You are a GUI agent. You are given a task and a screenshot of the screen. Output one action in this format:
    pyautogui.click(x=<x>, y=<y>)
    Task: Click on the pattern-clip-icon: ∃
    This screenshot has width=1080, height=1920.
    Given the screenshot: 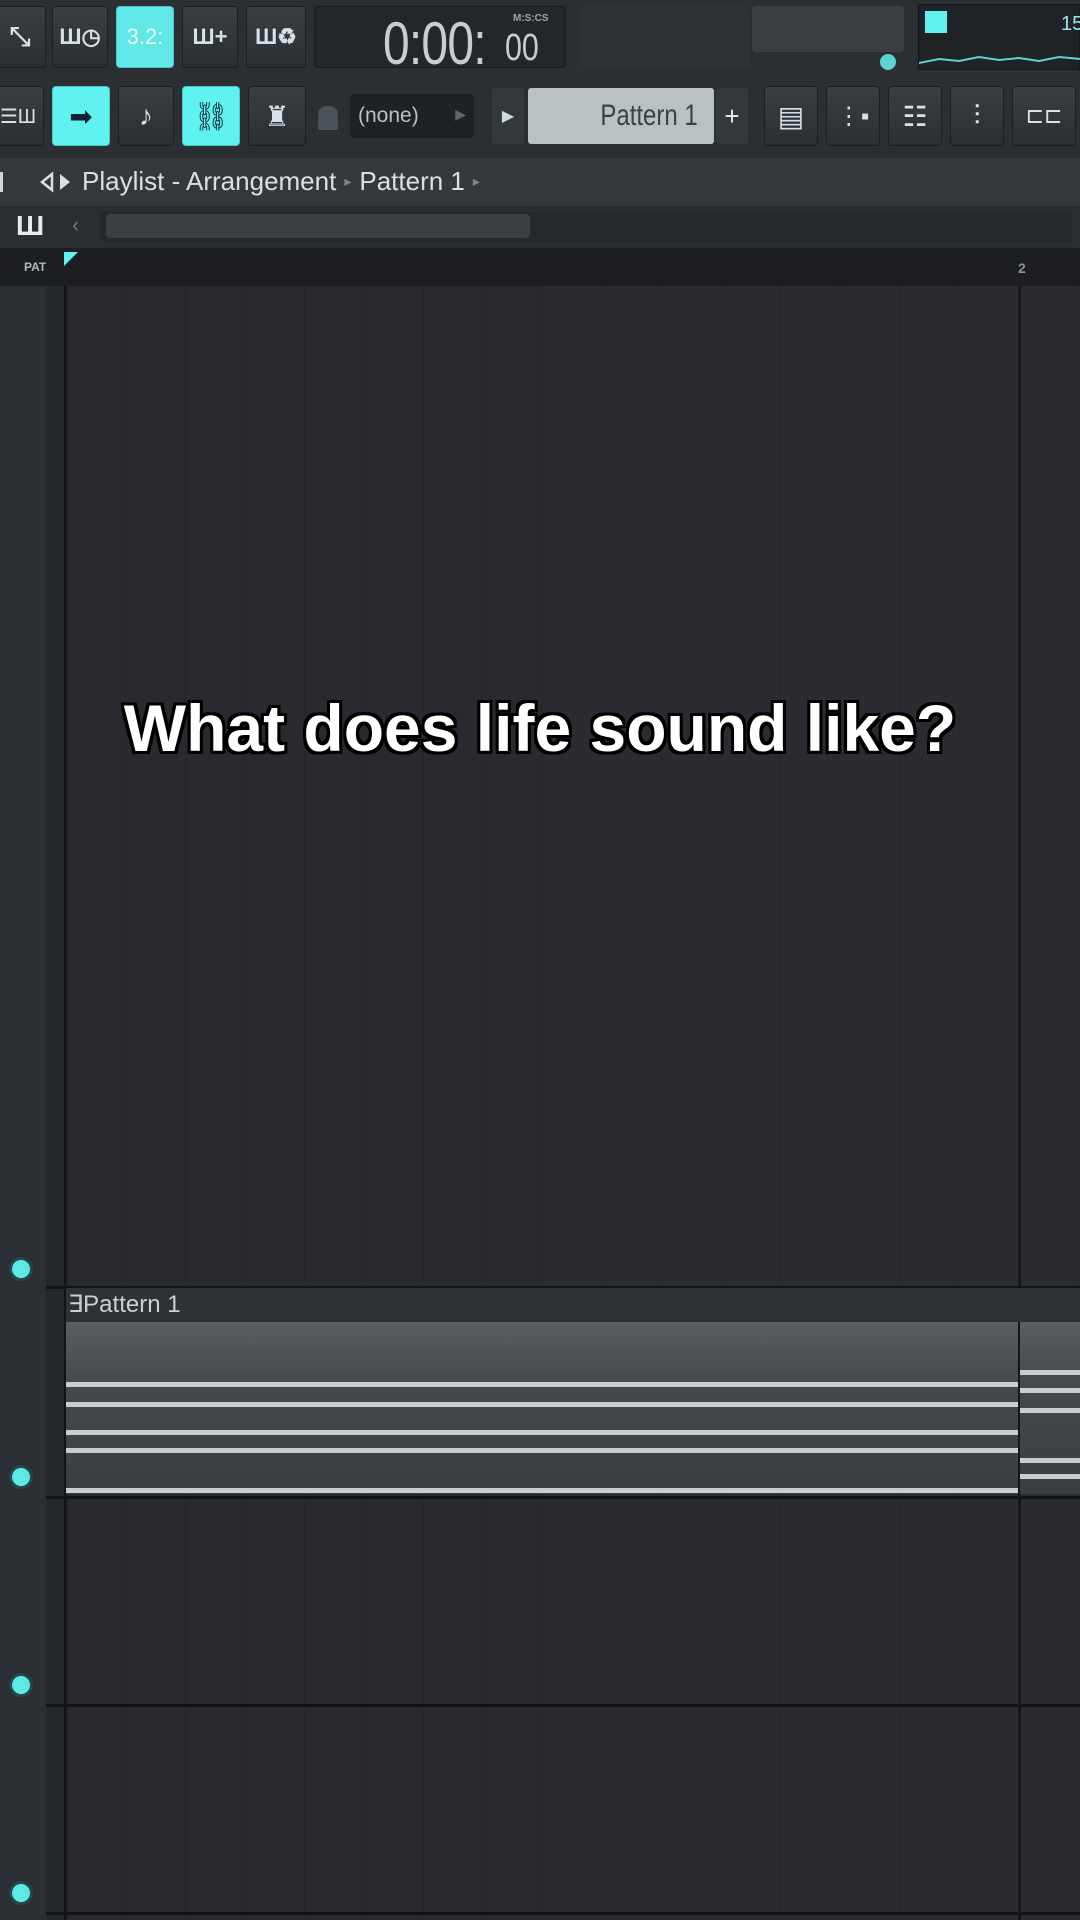 What is the action you would take?
    pyautogui.click(x=76, y=1304)
    